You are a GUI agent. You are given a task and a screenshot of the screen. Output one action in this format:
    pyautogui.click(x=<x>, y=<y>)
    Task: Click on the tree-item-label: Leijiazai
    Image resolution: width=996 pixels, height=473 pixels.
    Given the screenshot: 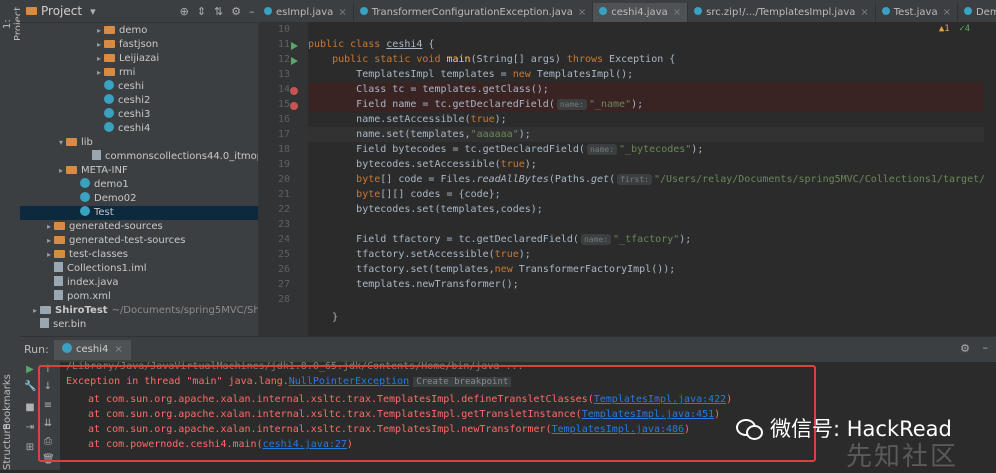 What is the action you would take?
    pyautogui.click(x=139, y=58)
    